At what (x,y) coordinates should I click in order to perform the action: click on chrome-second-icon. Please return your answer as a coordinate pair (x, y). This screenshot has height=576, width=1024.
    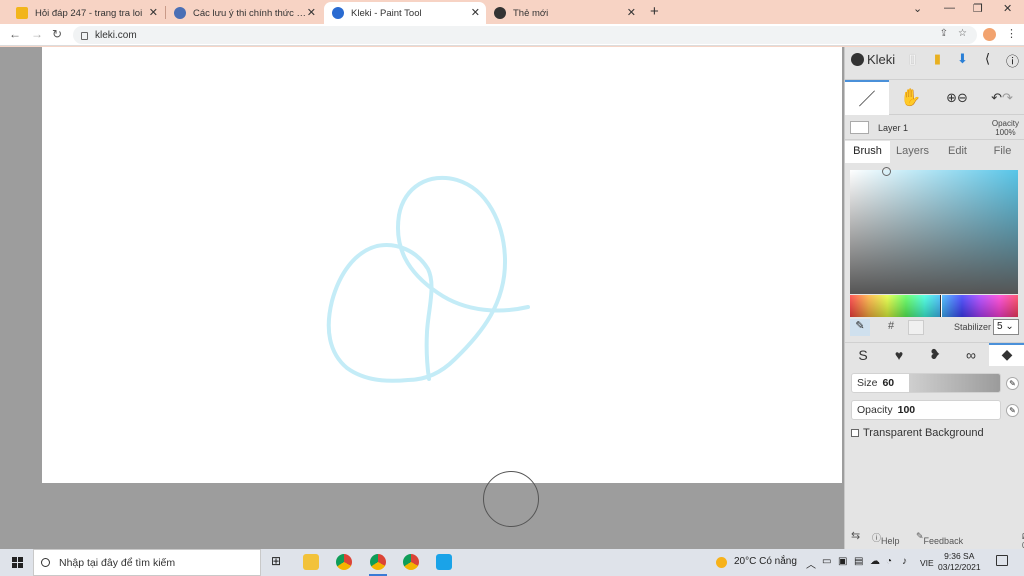
    Looking at the image, I should click on (411, 562).